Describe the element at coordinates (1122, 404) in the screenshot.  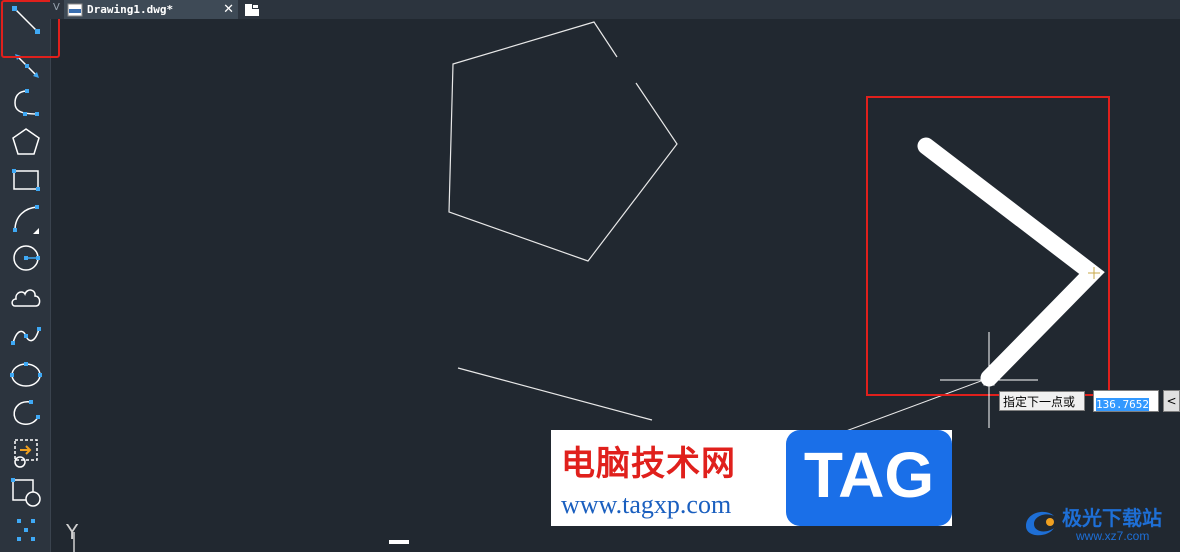
I see `dynamic-input-value: 136.7652` at that location.